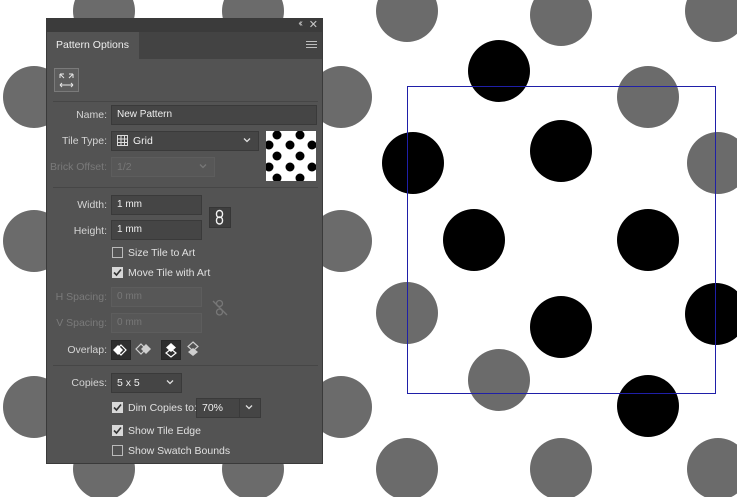 This screenshot has width=737, height=497. What do you see at coordinates (185, 141) in the screenshot?
I see `tile-type-dropdown: Grid` at bounding box center [185, 141].